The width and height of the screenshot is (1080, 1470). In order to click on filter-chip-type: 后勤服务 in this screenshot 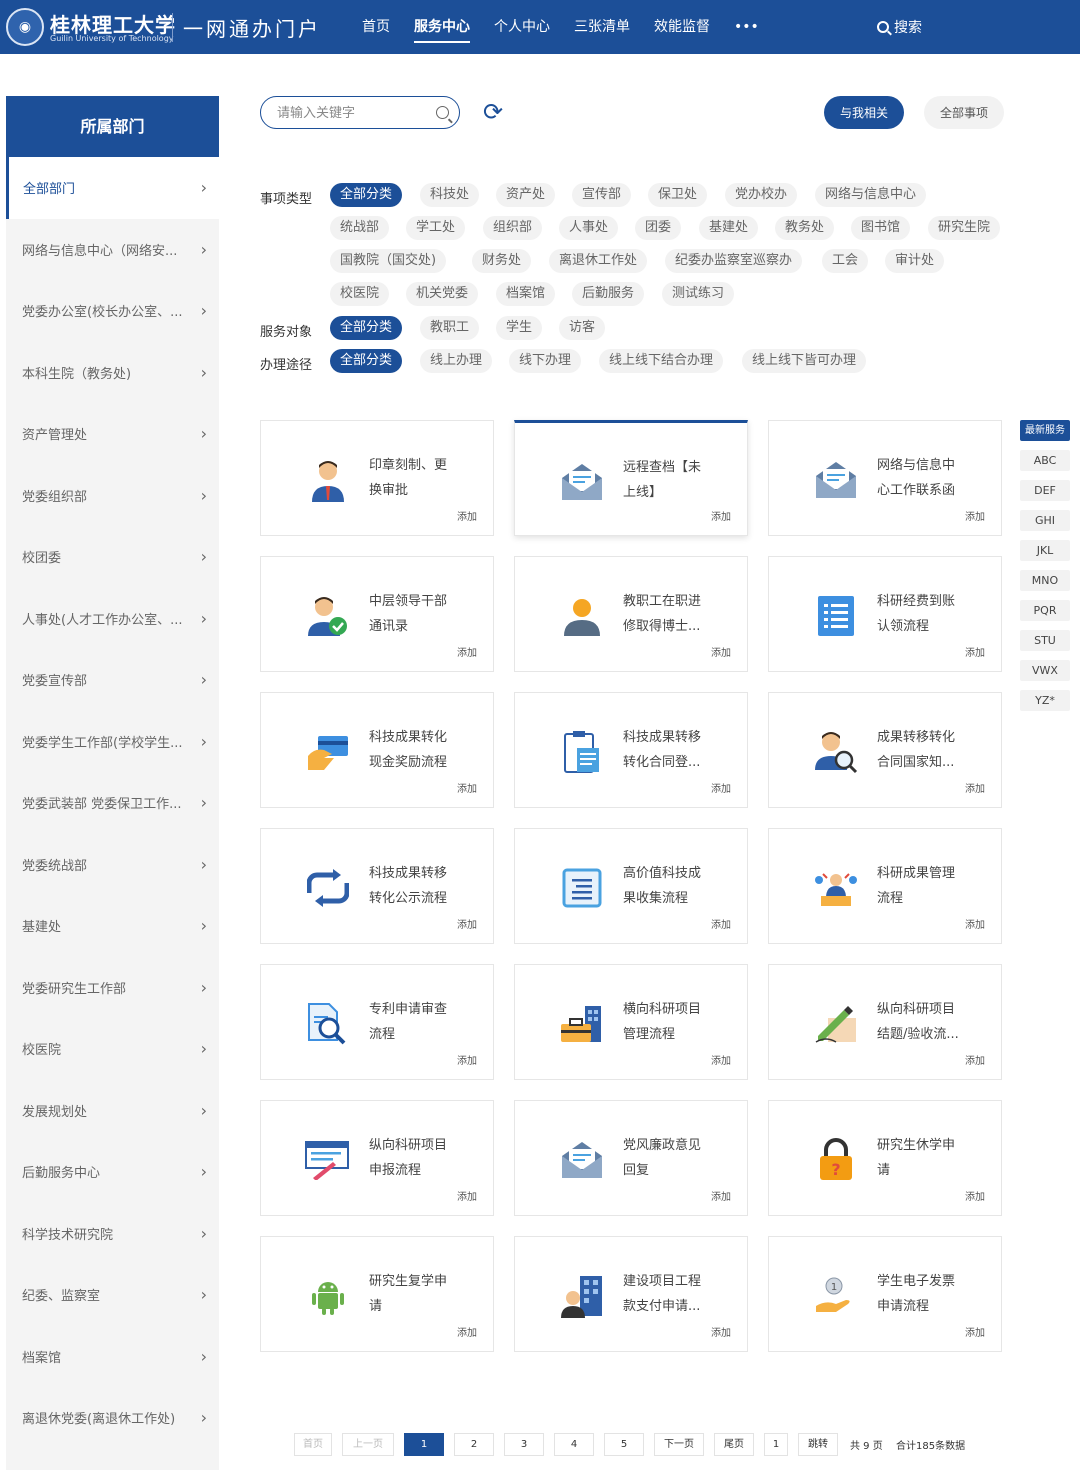, I will do `click(608, 294)`.